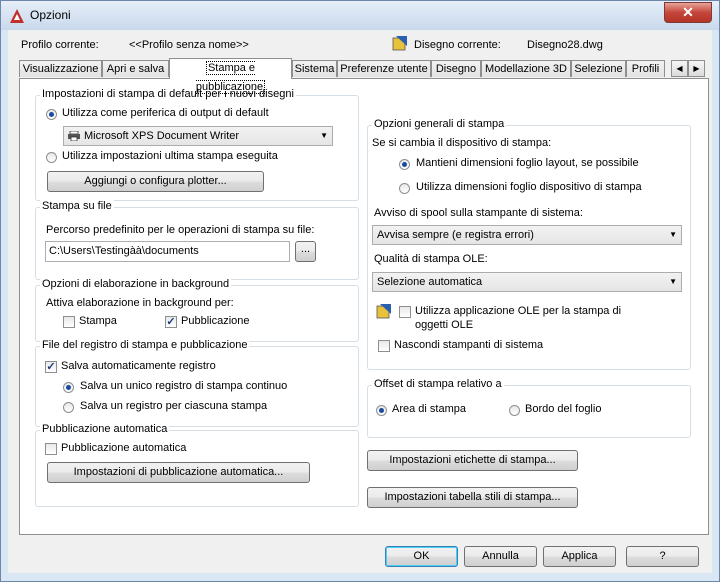  I want to click on ole-quality-value: Selezione automatica, so click(430, 282).